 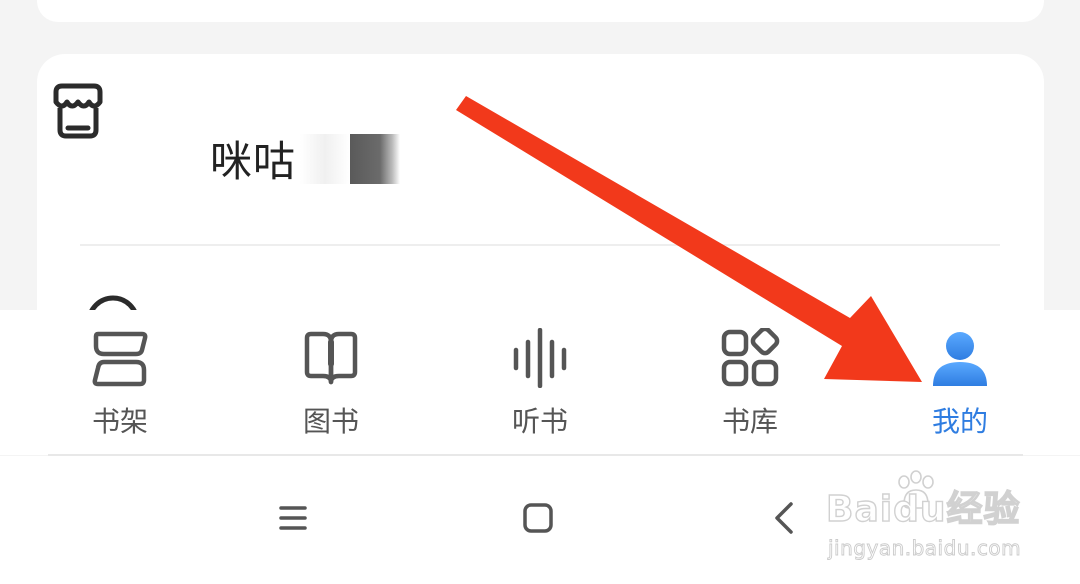 I want to click on tab-label: 书架, so click(x=119, y=421).